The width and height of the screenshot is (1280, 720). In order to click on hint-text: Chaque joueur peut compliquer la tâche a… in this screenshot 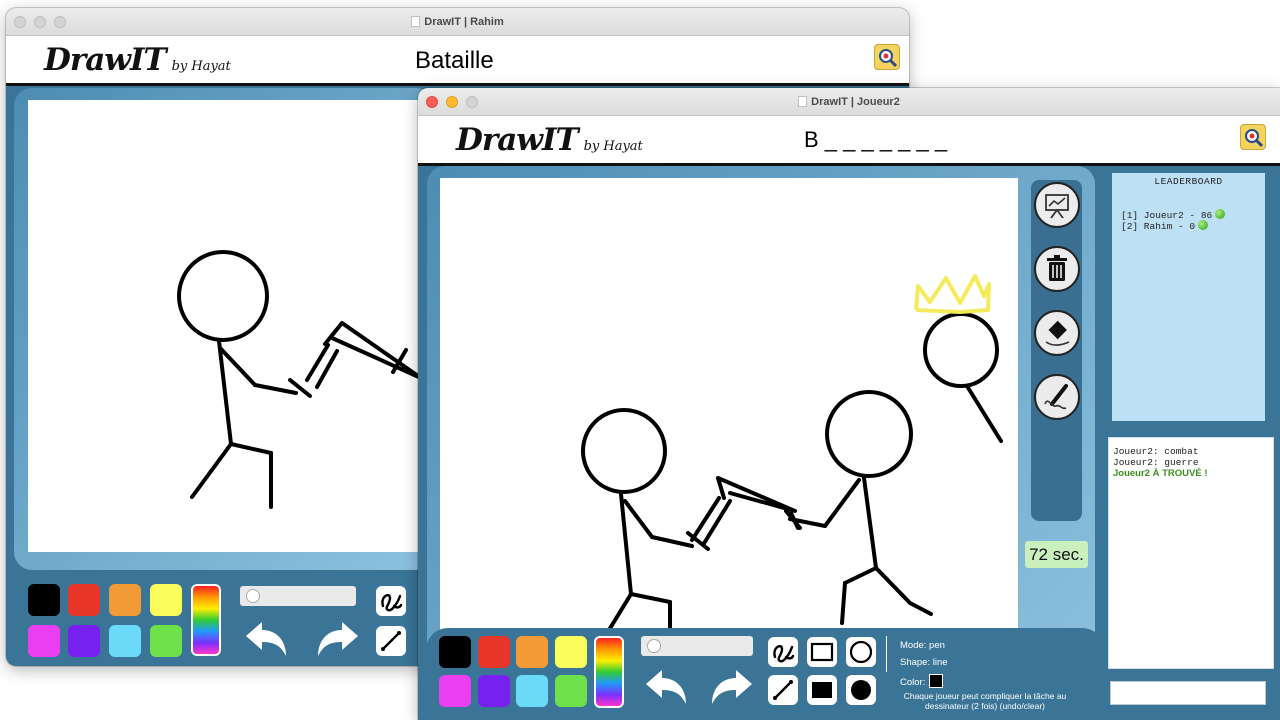, I will do `click(985, 701)`.